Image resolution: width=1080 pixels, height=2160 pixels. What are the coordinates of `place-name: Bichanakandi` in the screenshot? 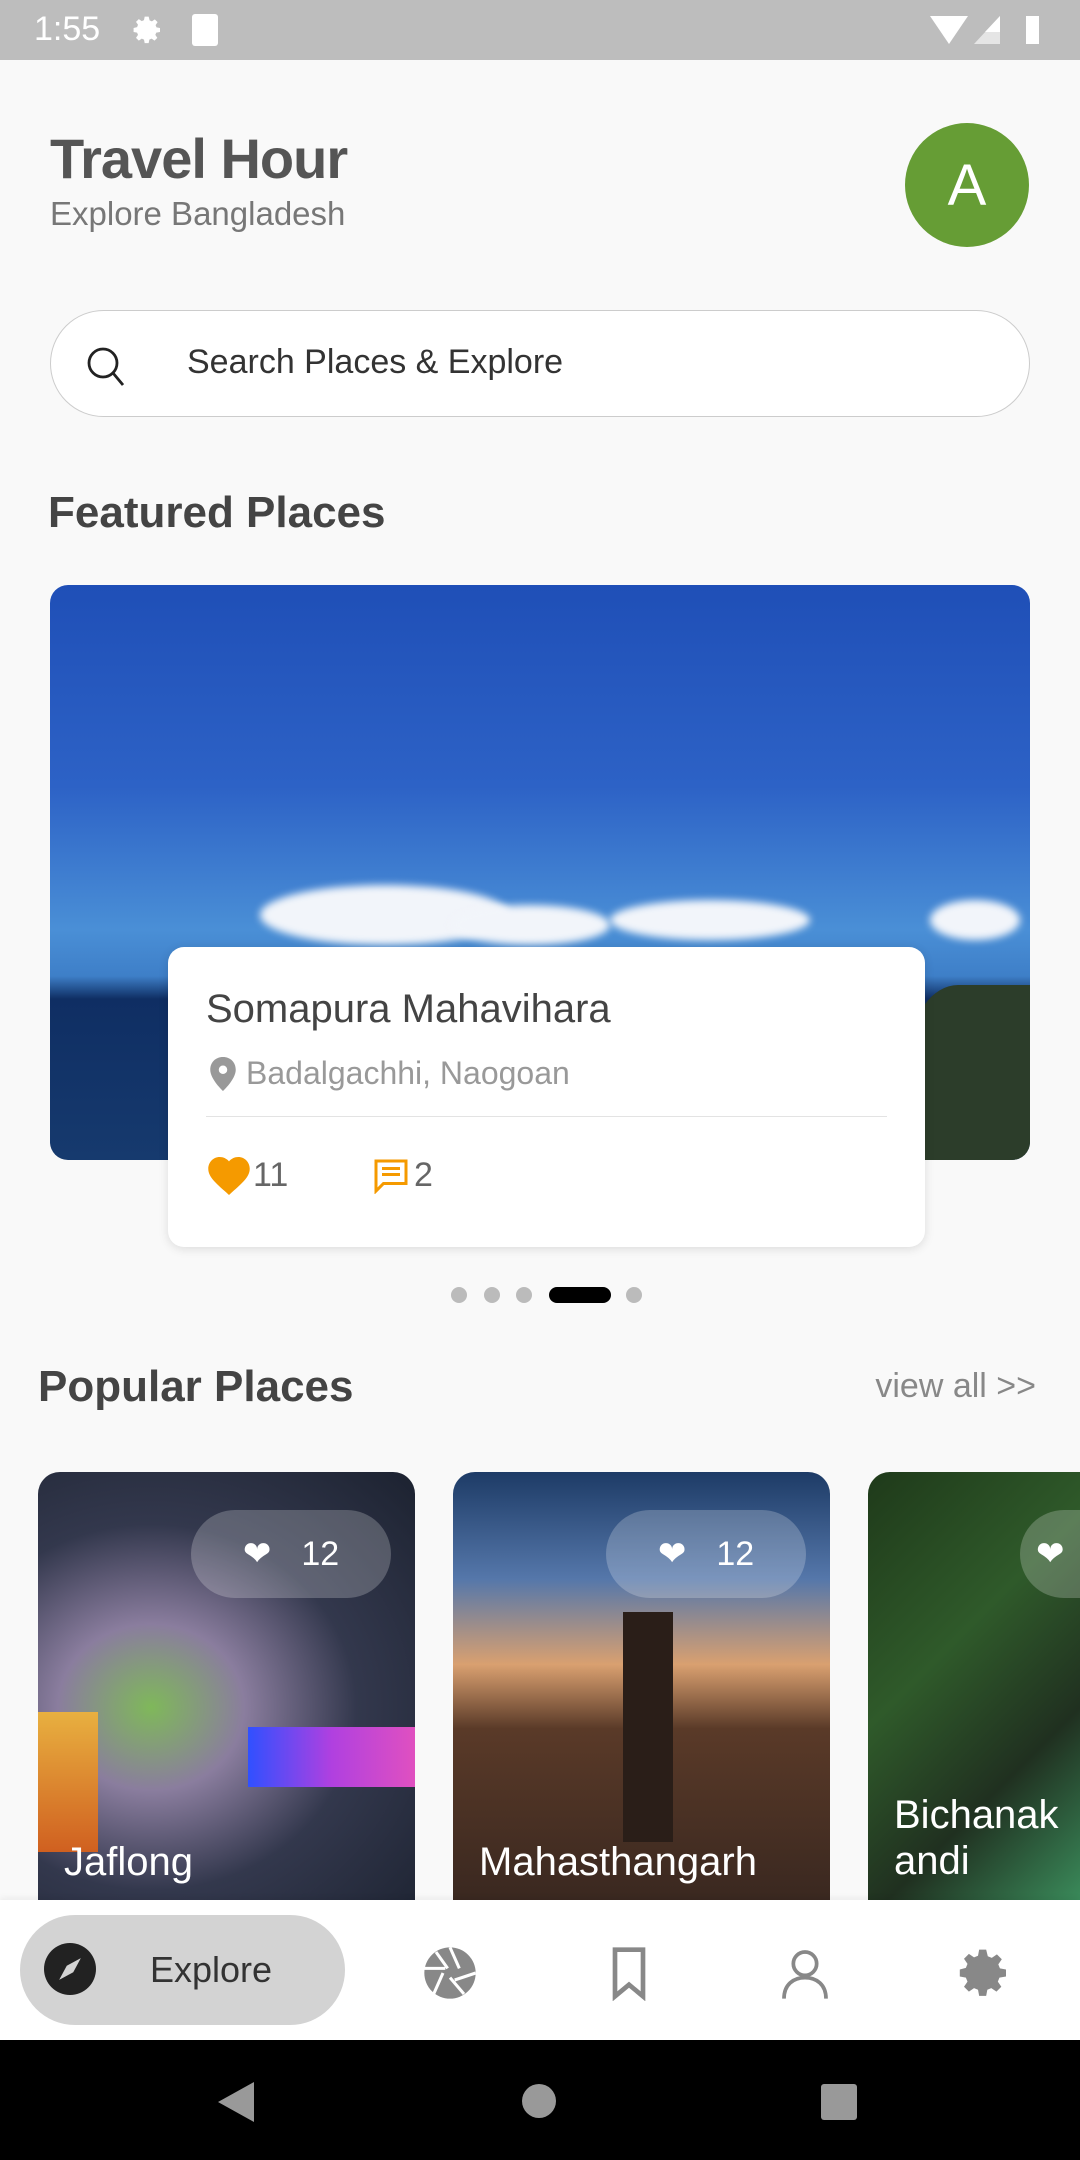 It's located at (976, 1838).